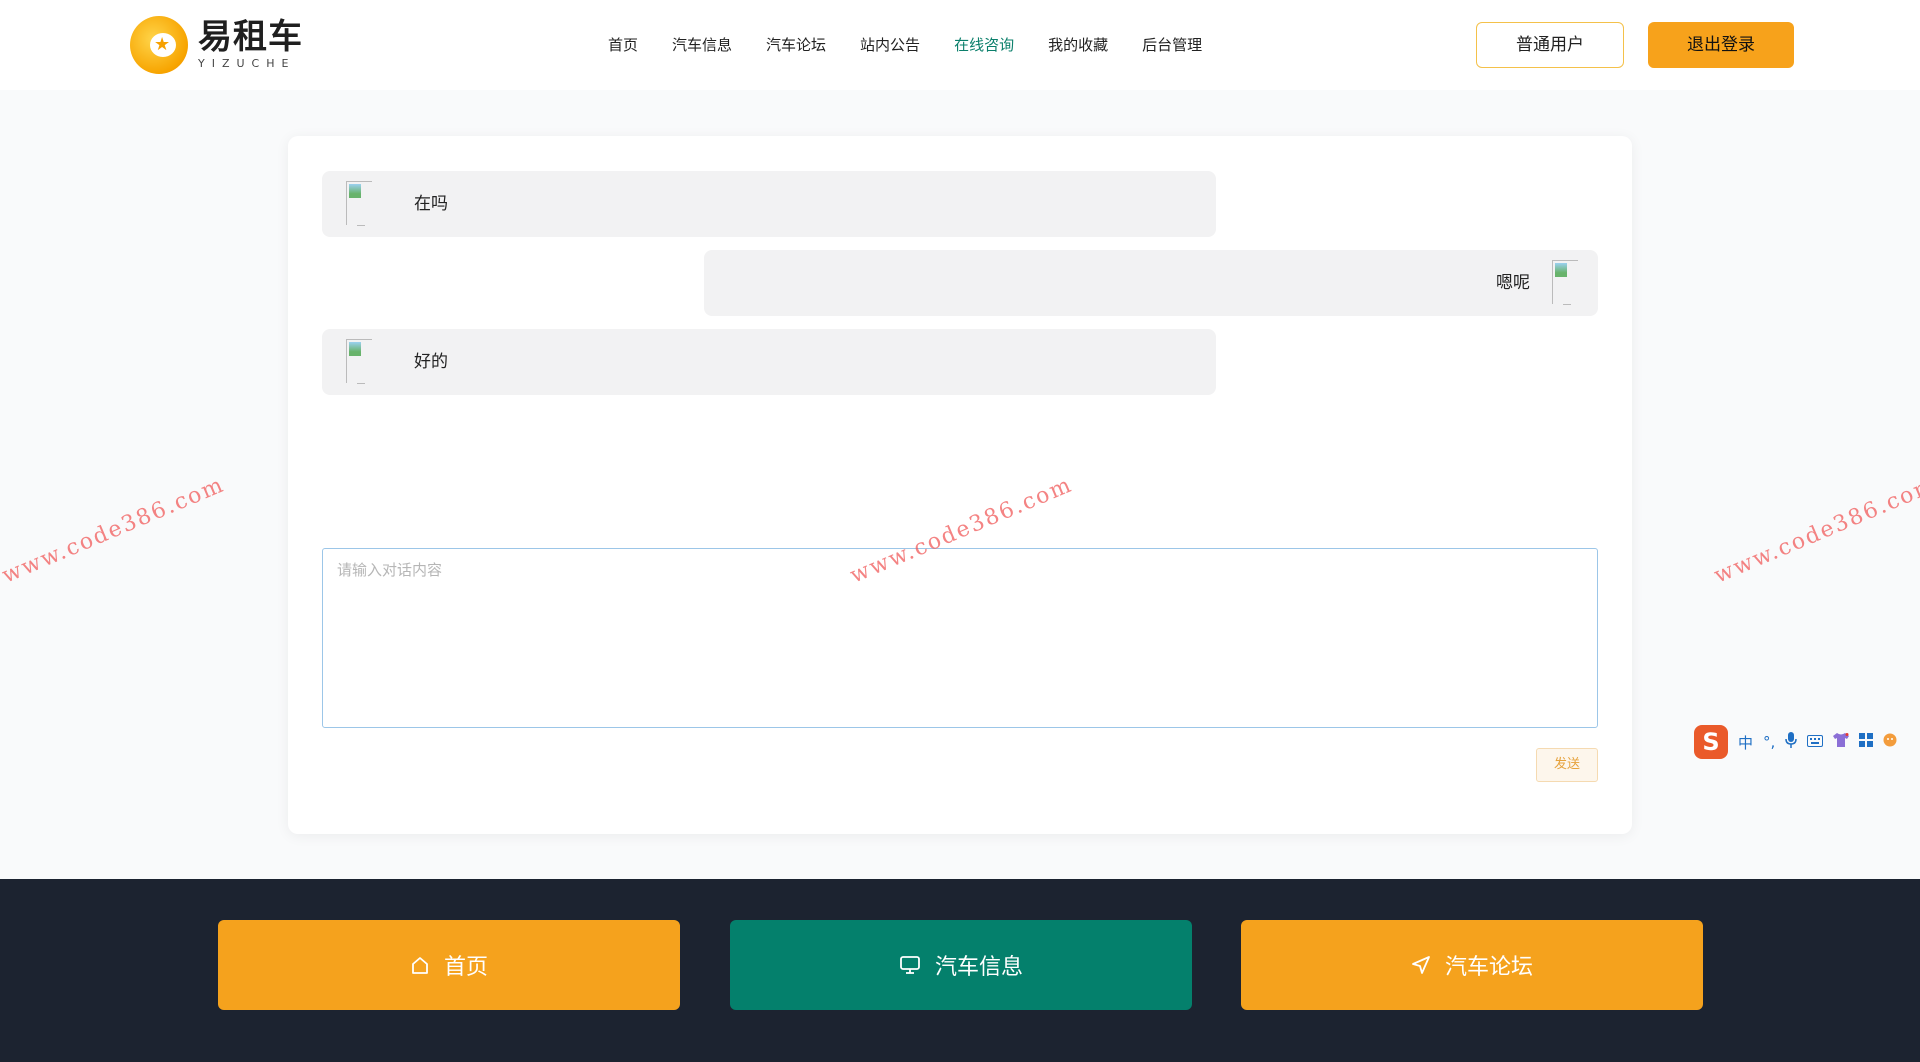 The height and width of the screenshot is (1062, 1920). Describe the element at coordinates (960, 638) in the screenshot. I see `chat-input` at that location.